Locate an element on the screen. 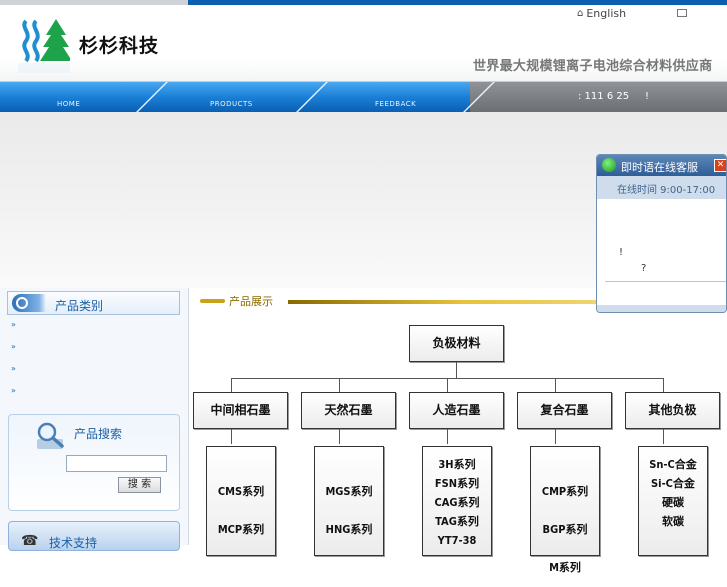 This screenshot has height=587, width=727. tree-leaf: Sn-C合金 Si-C合金 硬碳 软碳 is located at coordinates (673, 501).